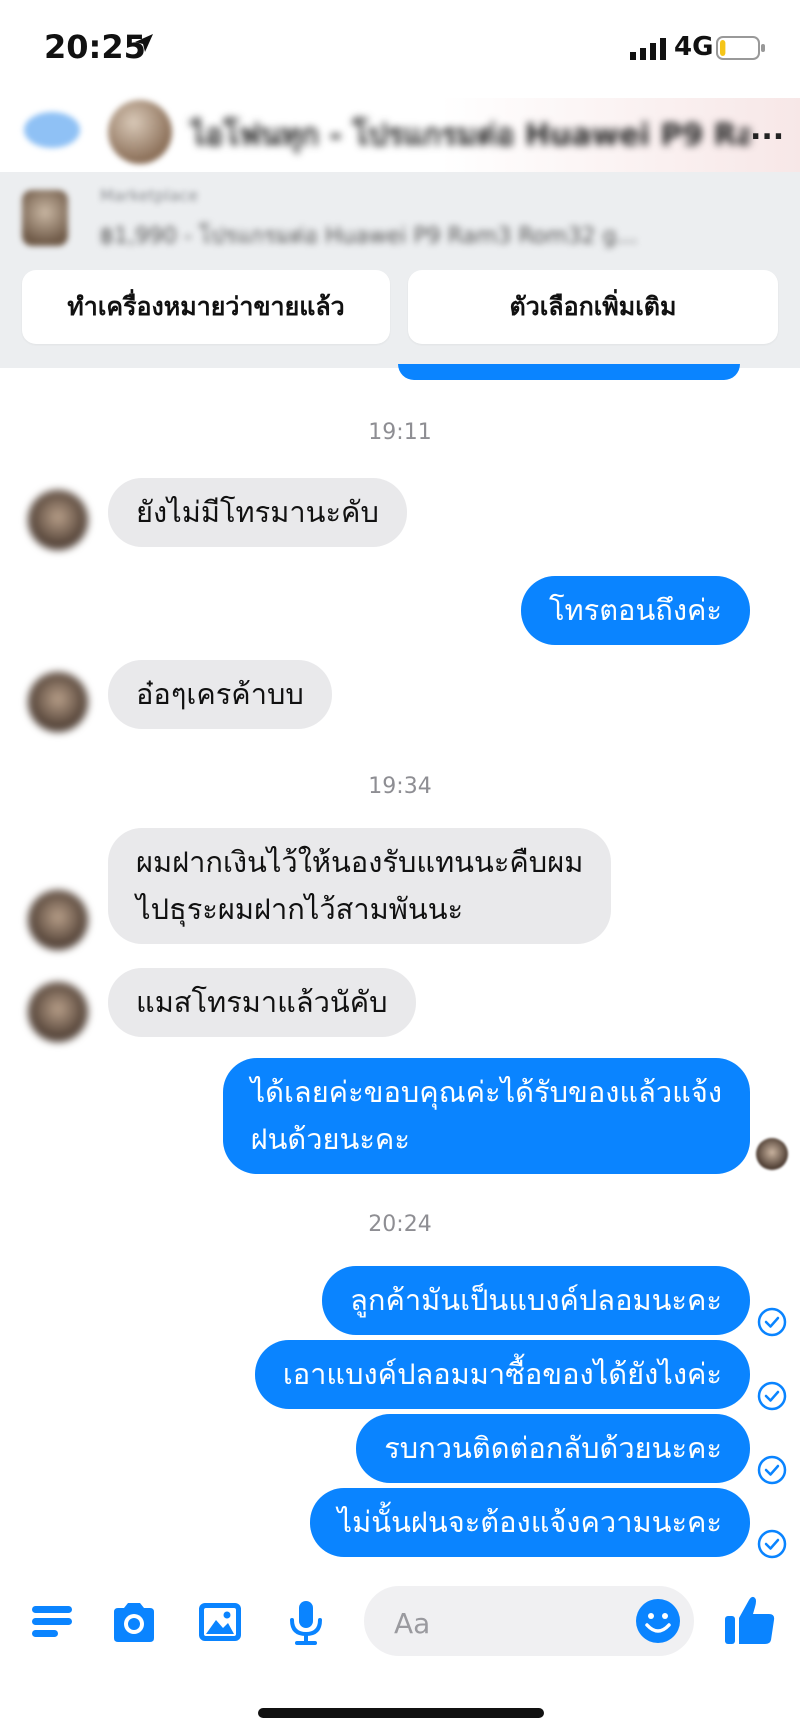 The width and height of the screenshot is (800, 1734). What do you see at coordinates (536, 1300) in the screenshot?
I see `message-outgoing: ลูกค้ามันเป็นแบงค์ปลอมนะคะ` at bounding box center [536, 1300].